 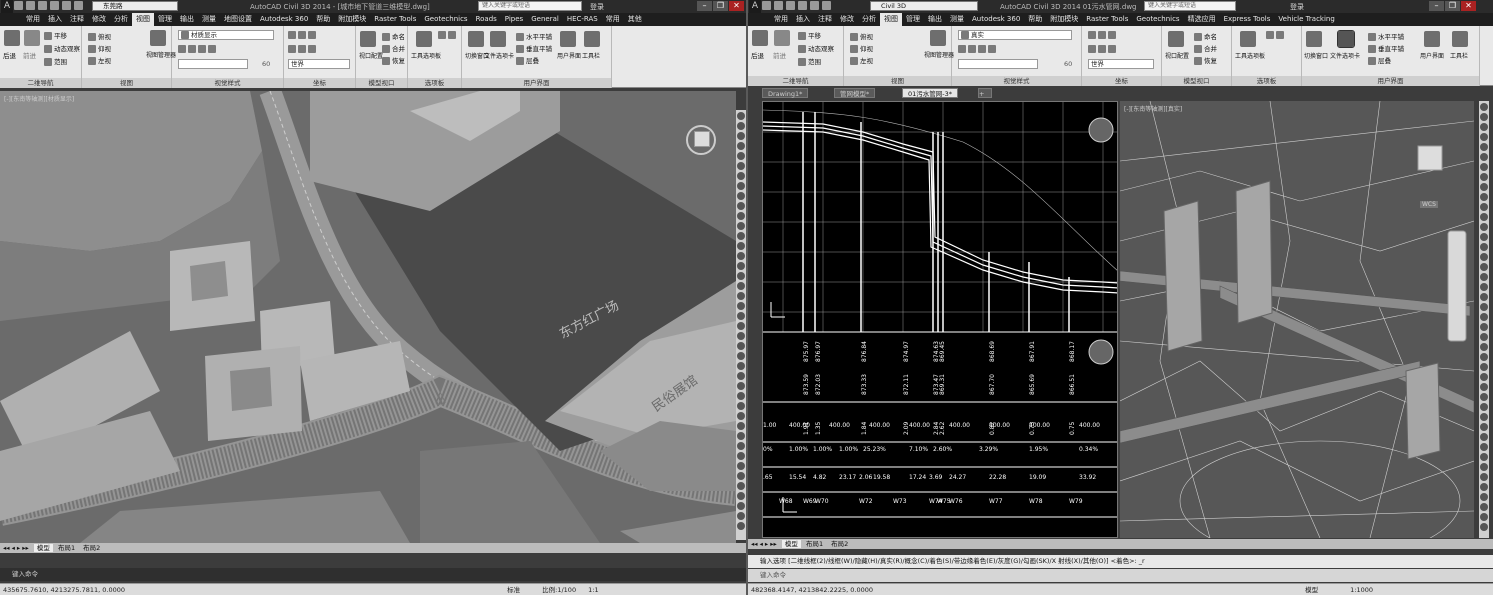 What do you see at coordinates (1361, 590) in the screenshot?
I see `status-annotation-scale: 1:1000` at bounding box center [1361, 590].